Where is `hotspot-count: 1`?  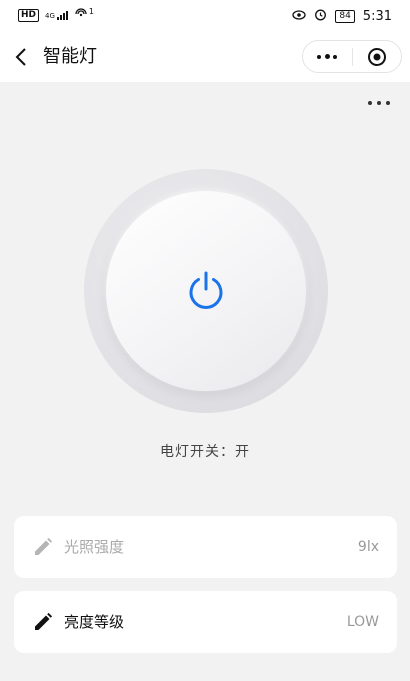 hotspot-count: 1 is located at coordinates (91, 11).